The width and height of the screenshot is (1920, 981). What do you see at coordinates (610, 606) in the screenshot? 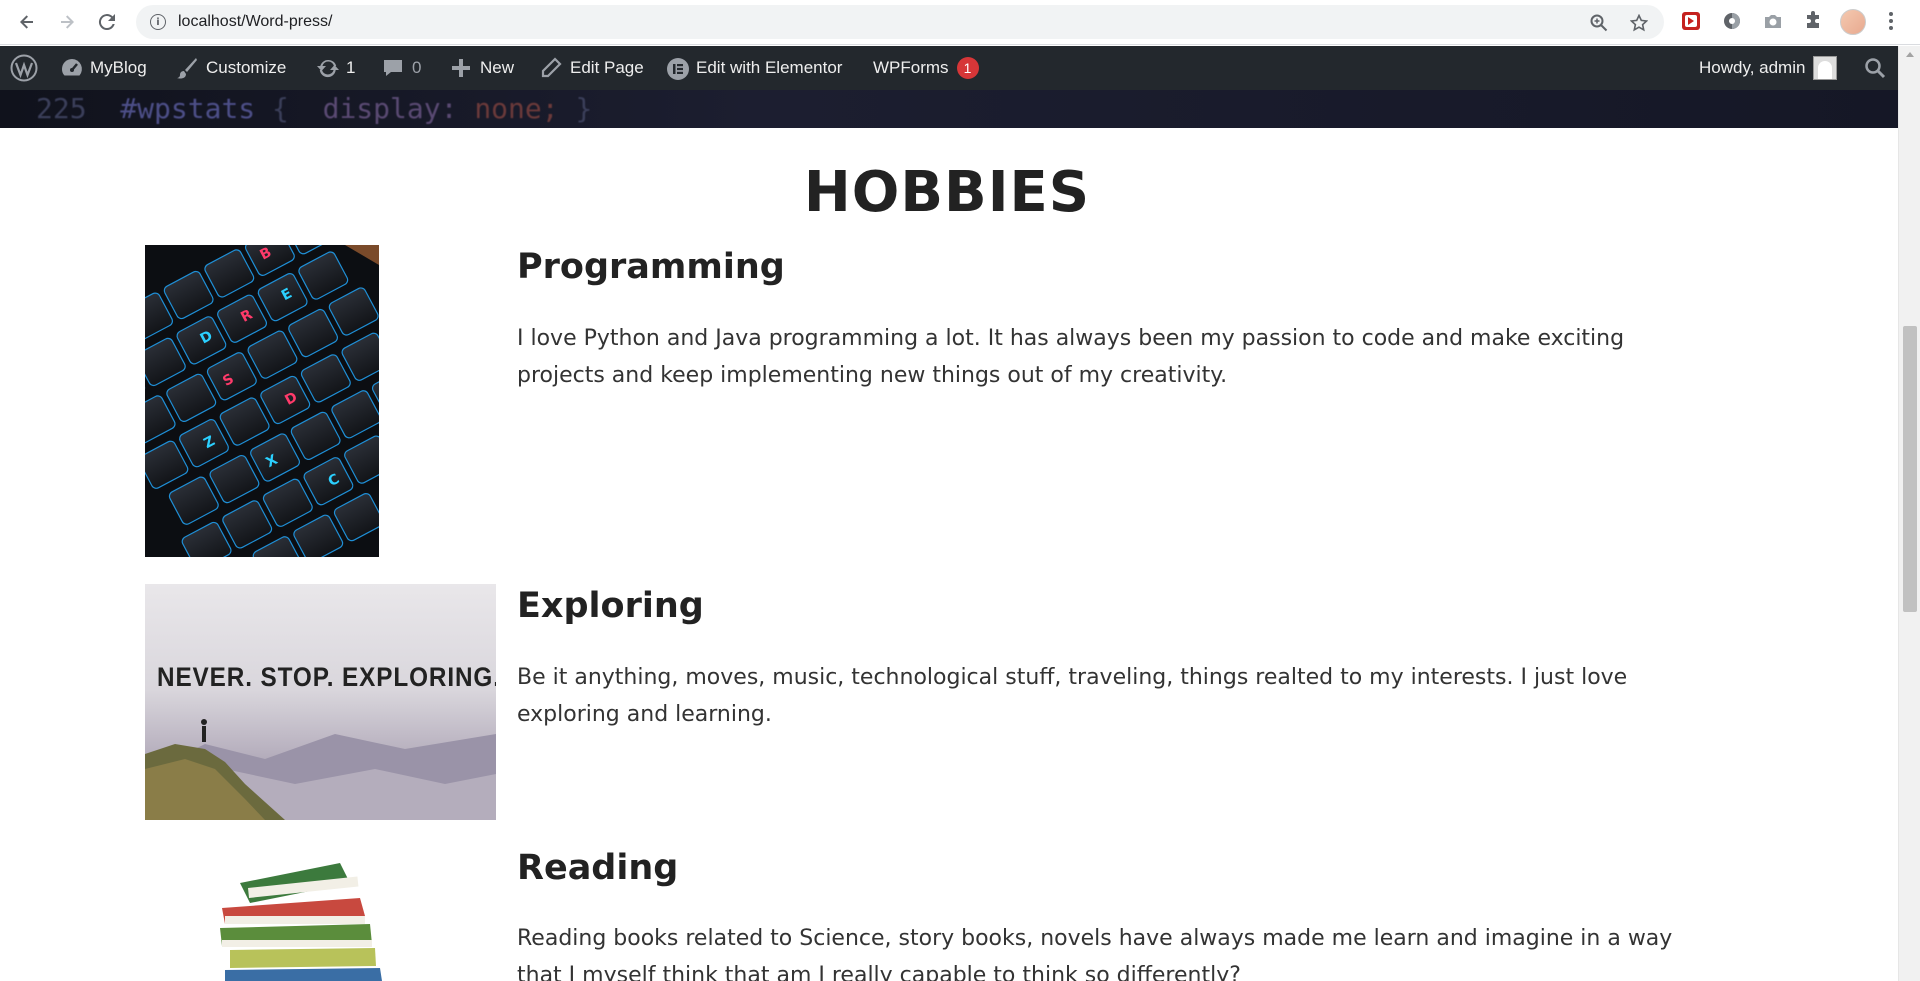
I see `hobby-title-exploring: Exploring` at bounding box center [610, 606].